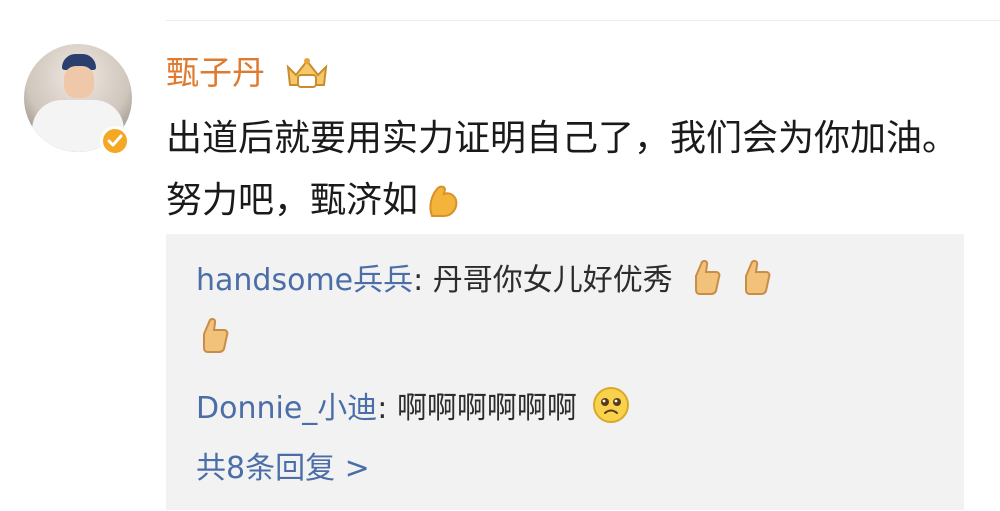 This screenshot has width=1000, height=511. What do you see at coordinates (611, 405) in the screenshot?
I see `pleading-face-icon` at bounding box center [611, 405].